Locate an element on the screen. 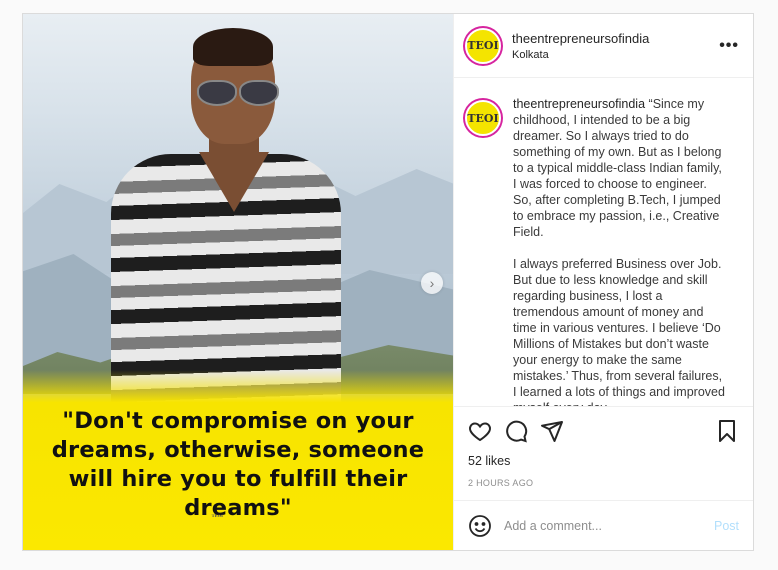 Image resolution: width=778 pixels, height=570 pixels. comment-box: Add a comment... Post is located at coordinates (603, 525).